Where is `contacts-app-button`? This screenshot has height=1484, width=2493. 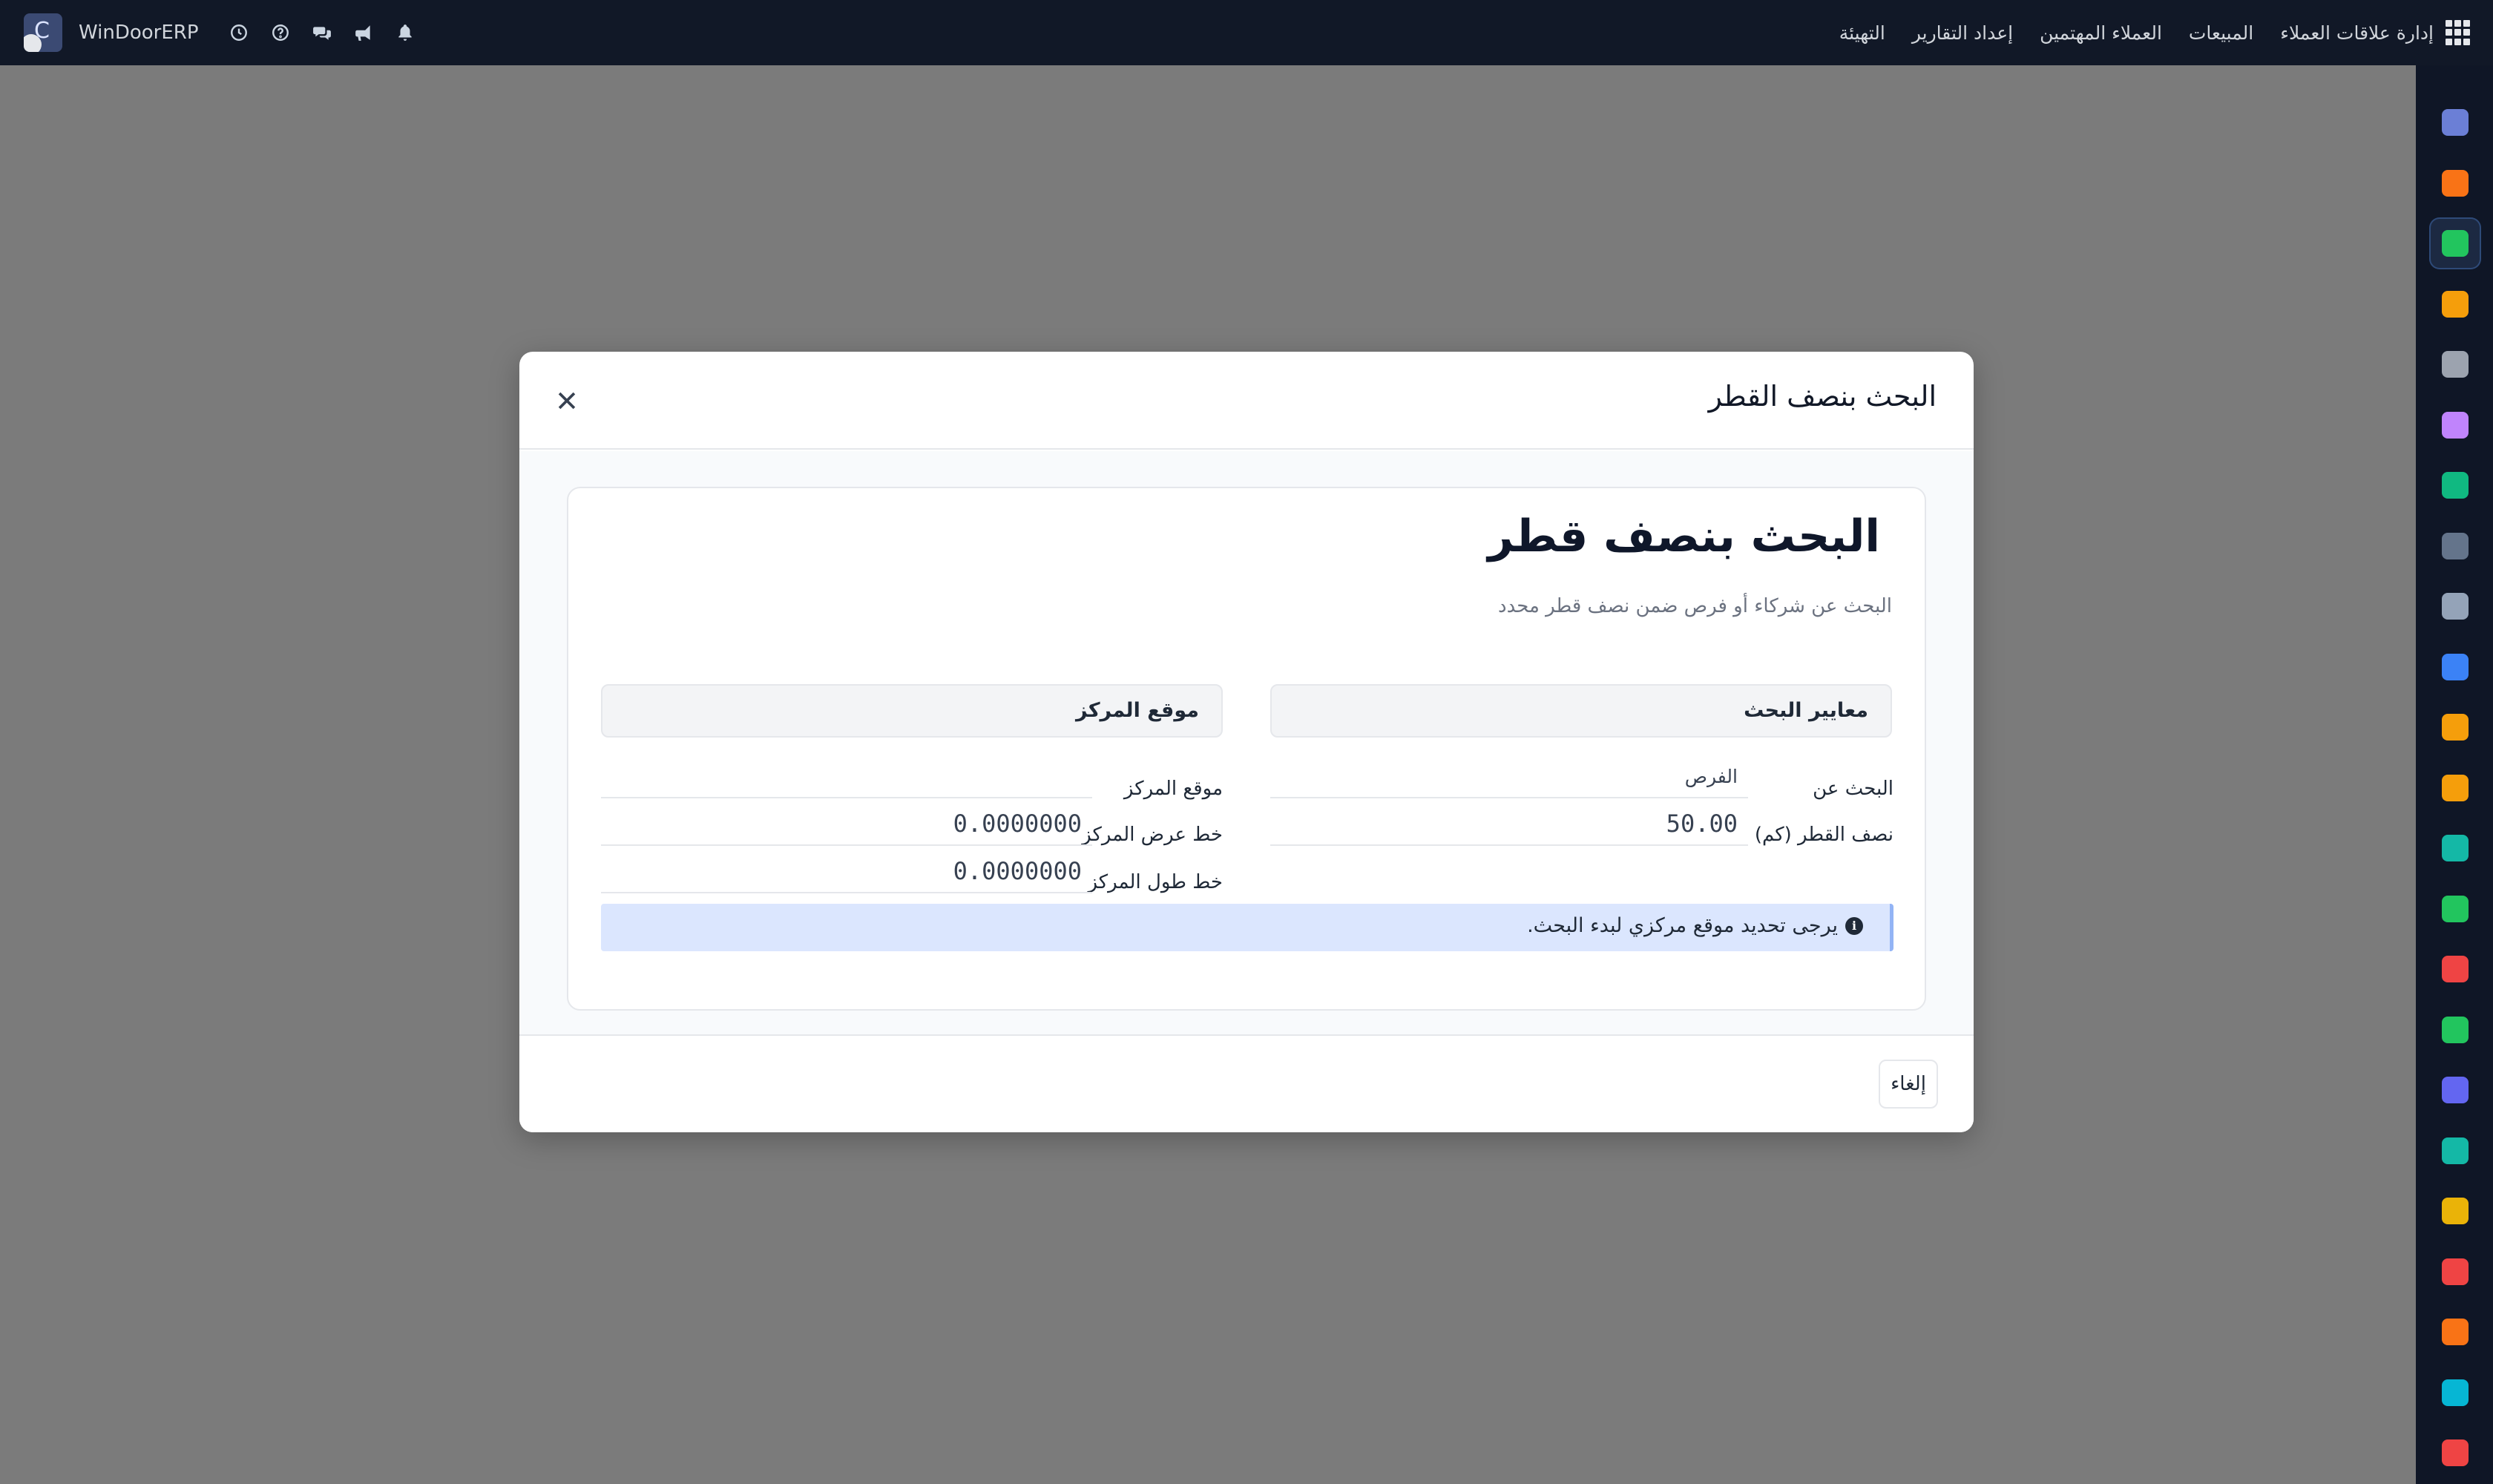 contacts-app-button is located at coordinates (2455, 425).